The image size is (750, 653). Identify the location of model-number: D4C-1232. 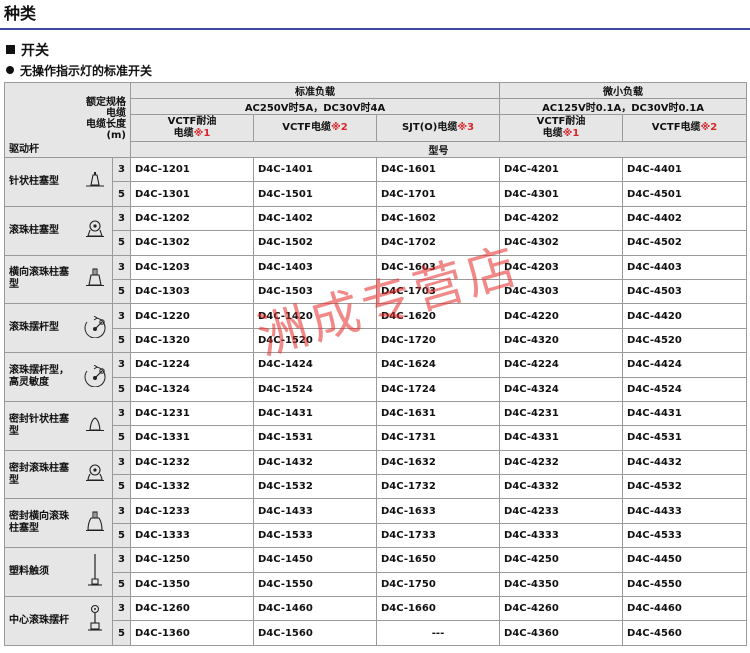
(192, 462).